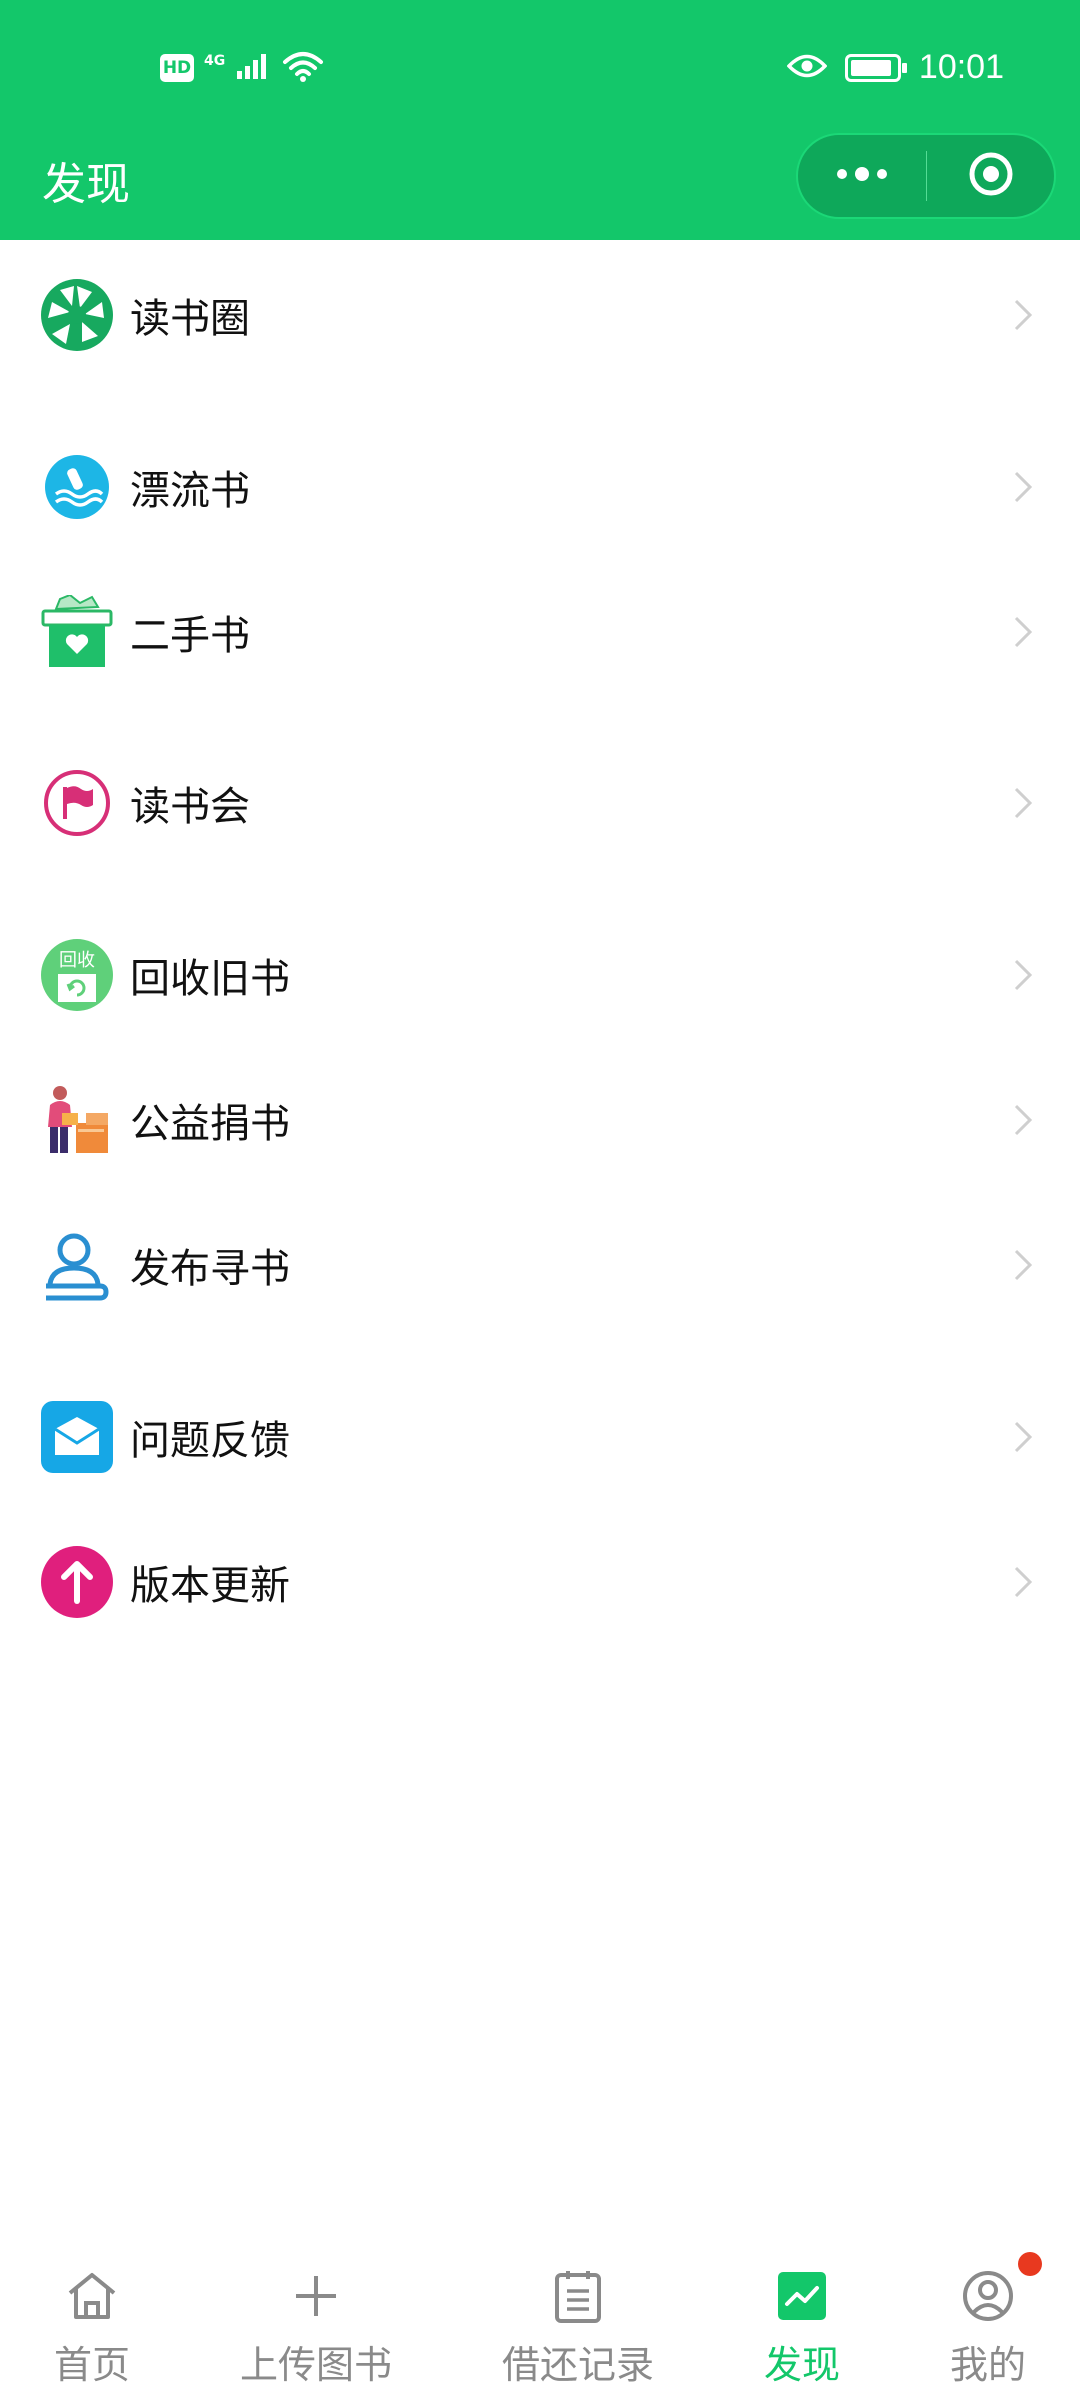  What do you see at coordinates (315, 2365) in the screenshot?
I see `tab-label: 上传图书` at bounding box center [315, 2365].